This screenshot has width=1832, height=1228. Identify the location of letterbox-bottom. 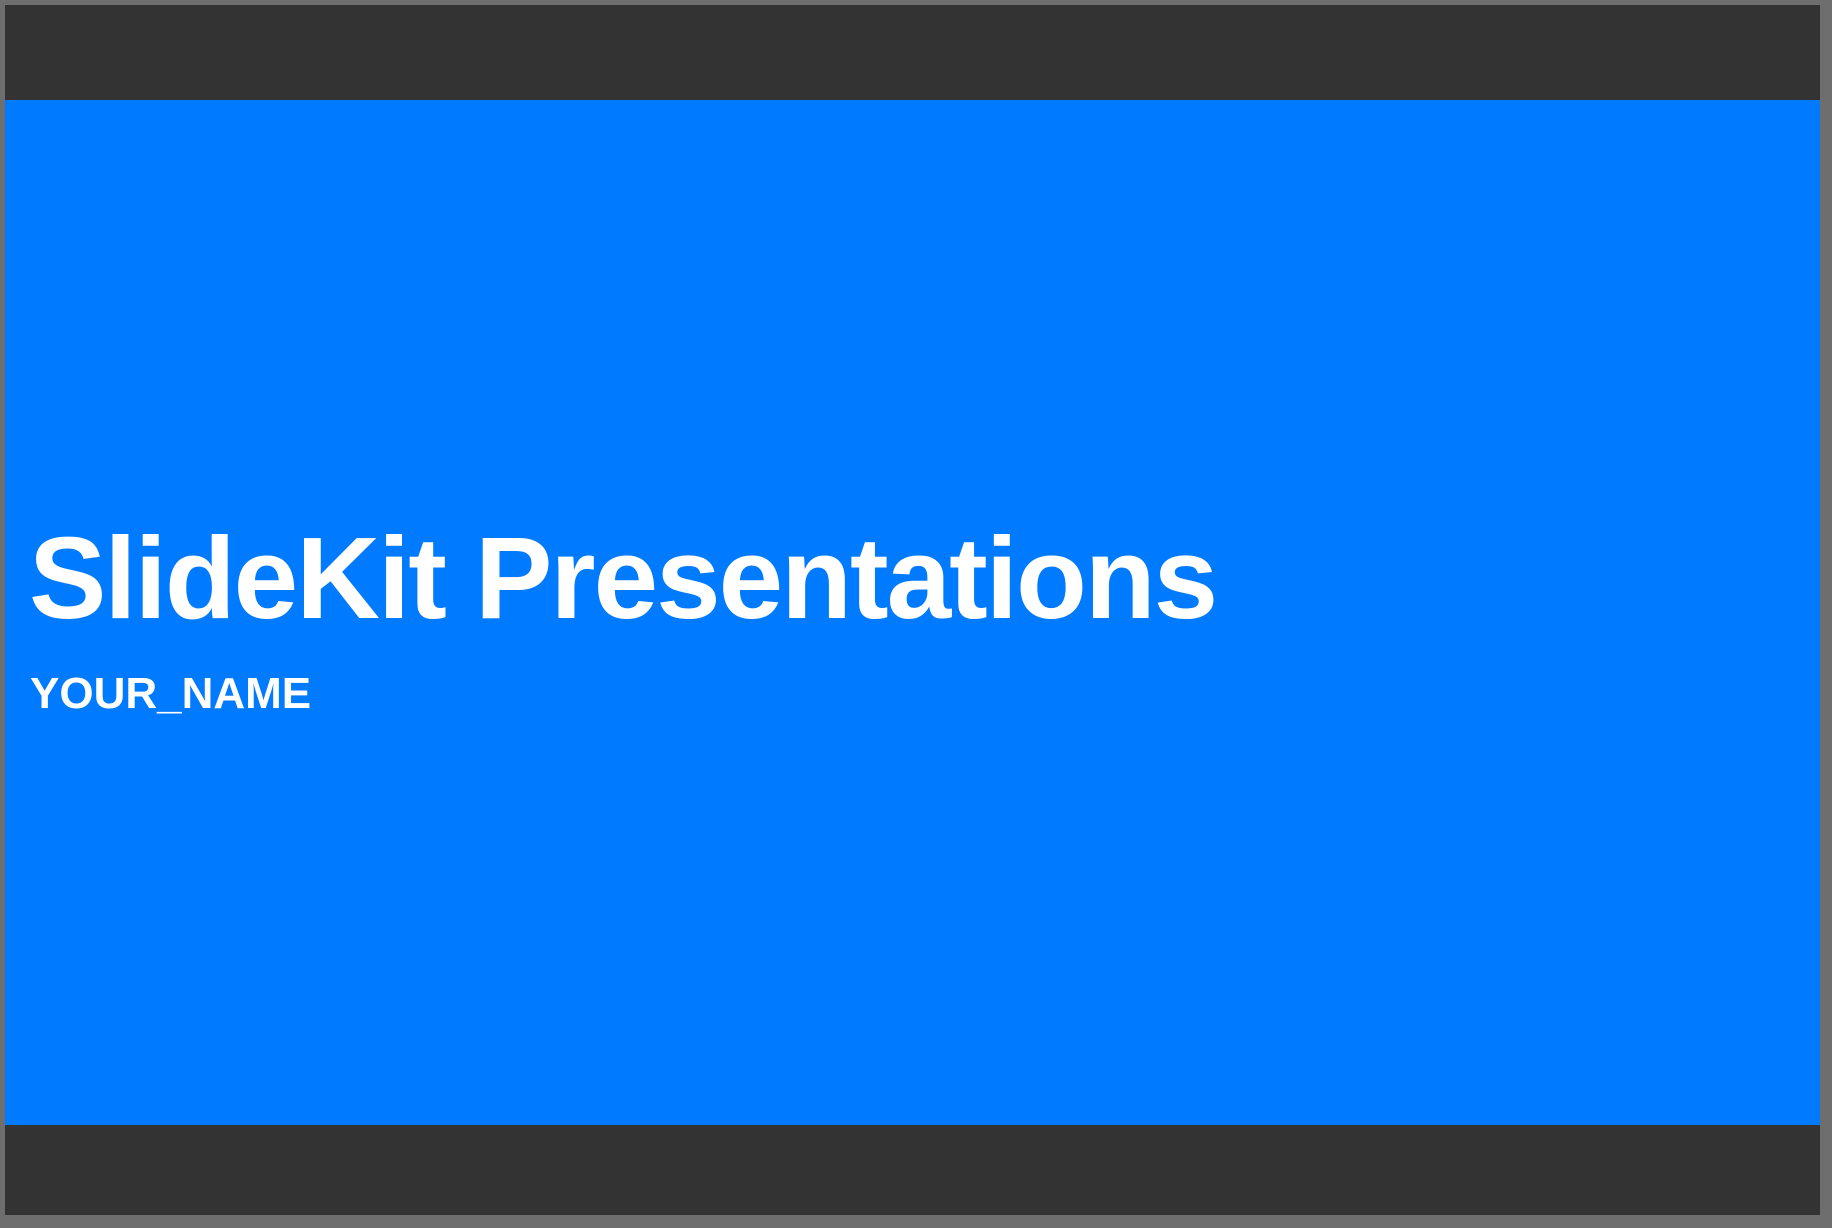
(912, 1170).